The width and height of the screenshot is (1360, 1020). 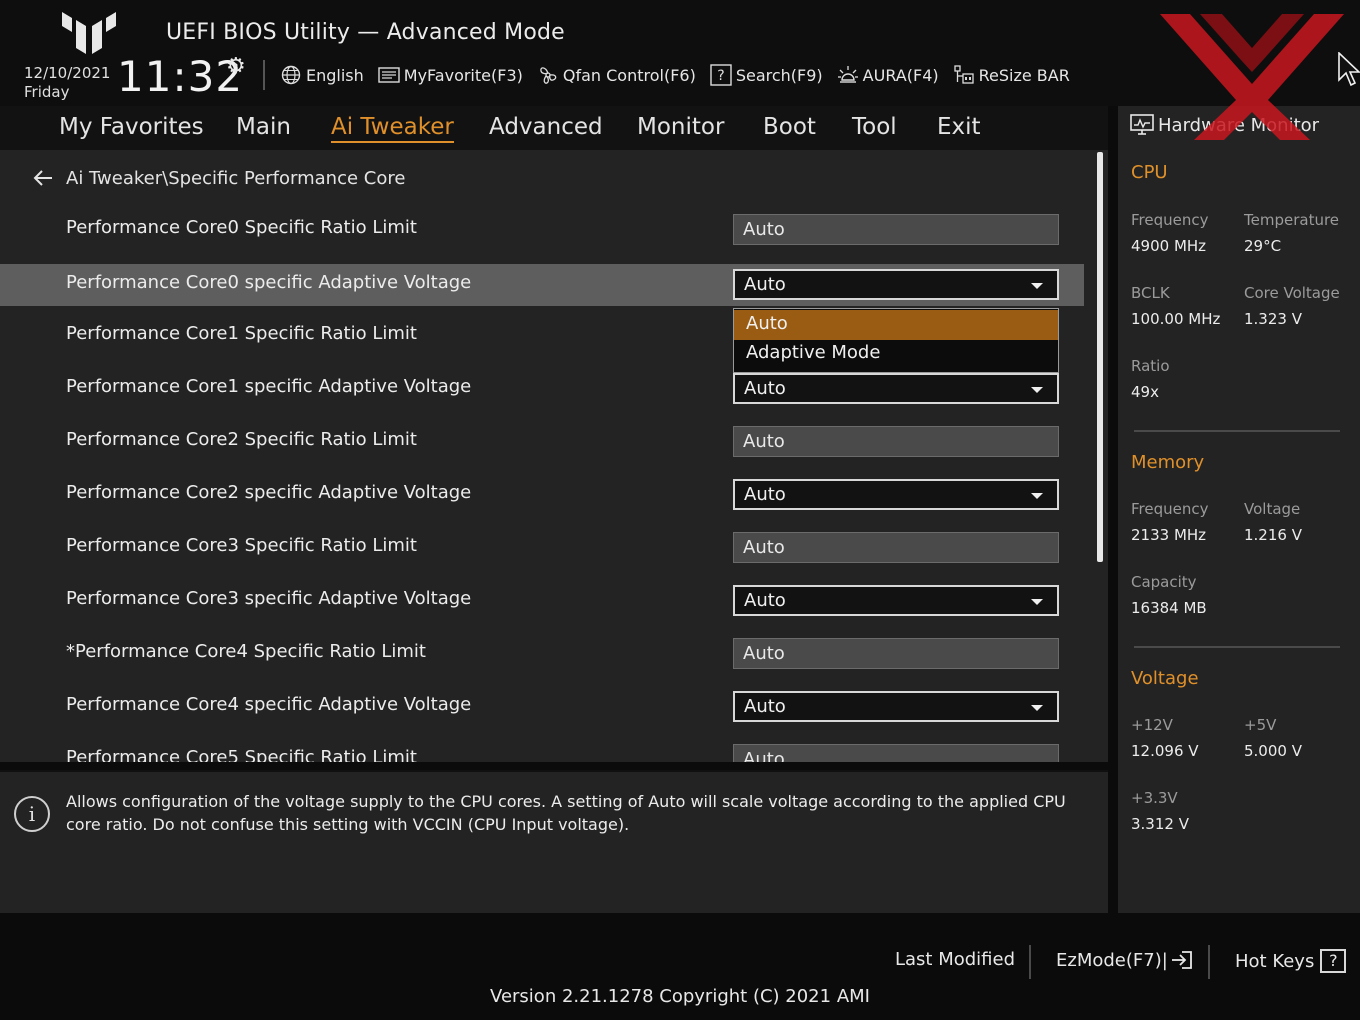 I want to click on last-modified-button: Last Modified, so click(x=955, y=959).